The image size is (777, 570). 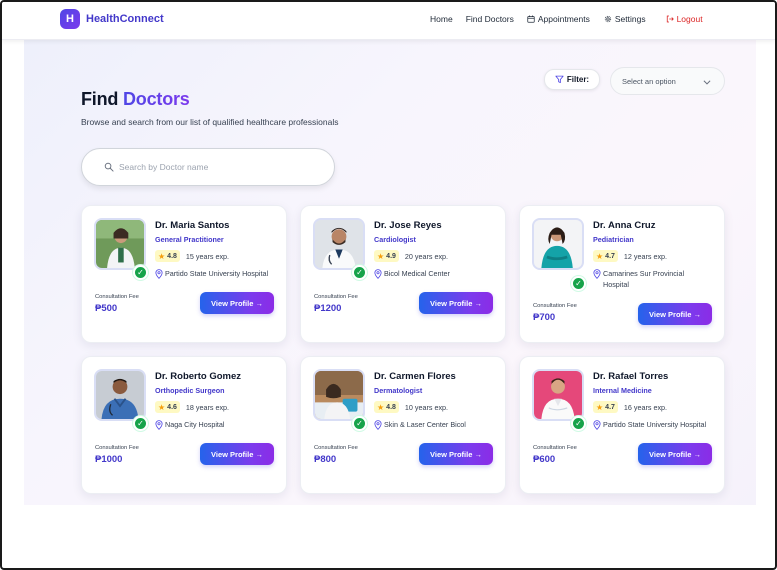 What do you see at coordinates (610, 256) in the screenshot?
I see `rating-value: 4.7` at bounding box center [610, 256].